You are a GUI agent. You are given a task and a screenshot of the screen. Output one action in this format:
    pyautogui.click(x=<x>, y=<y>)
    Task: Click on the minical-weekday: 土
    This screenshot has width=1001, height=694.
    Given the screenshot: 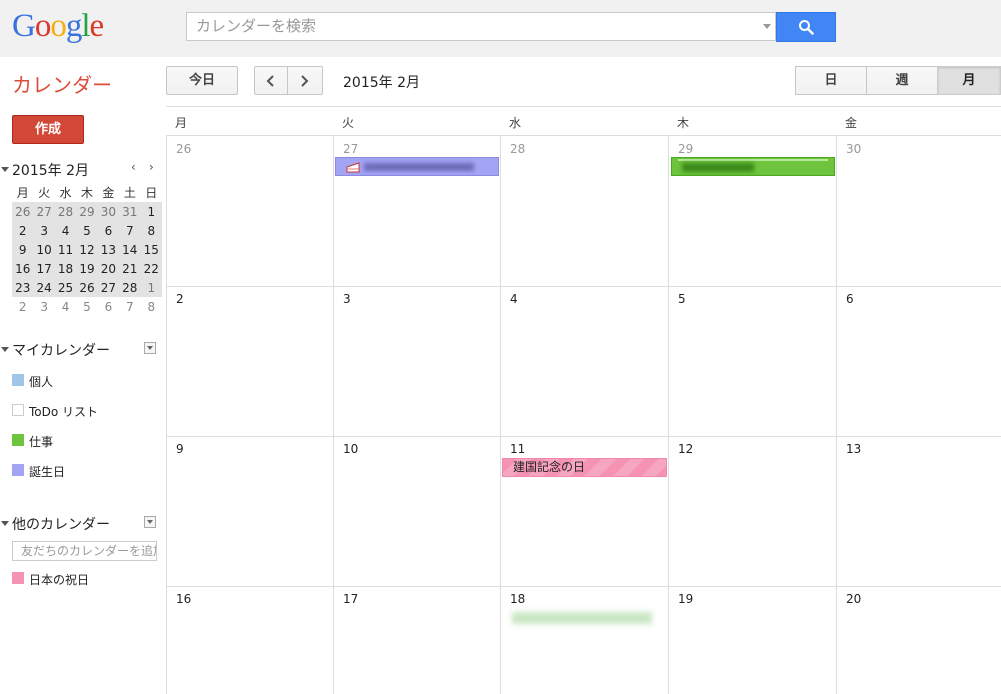 What is the action you would take?
    pyautogui.click(x=129, y=193)
    